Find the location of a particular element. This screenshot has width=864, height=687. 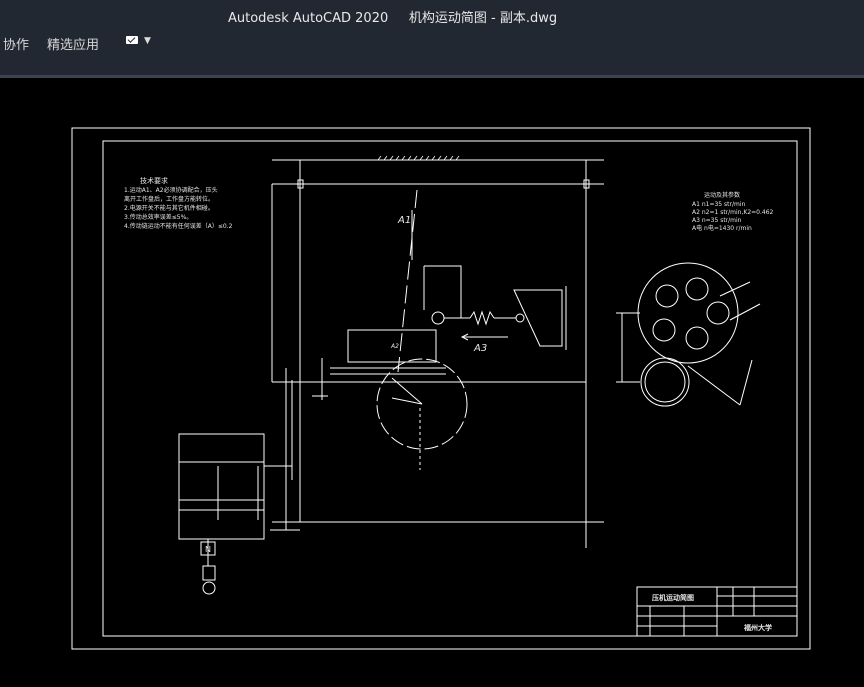

label-motor: N is located at coordinates (208, 549).